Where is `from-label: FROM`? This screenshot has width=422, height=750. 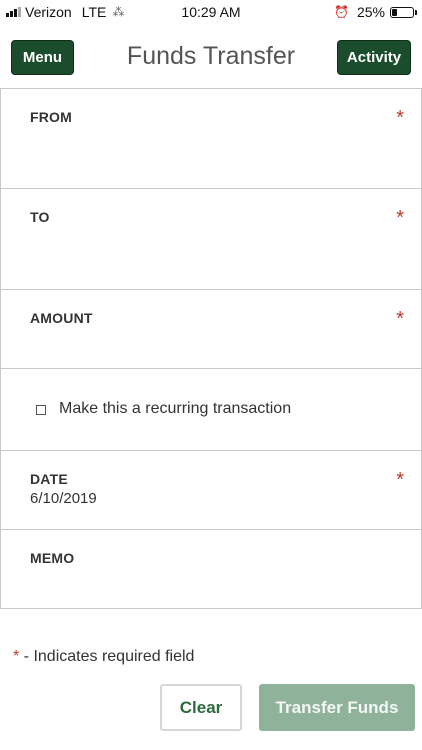
from-label: FROM is located at coordinates (51, 117).